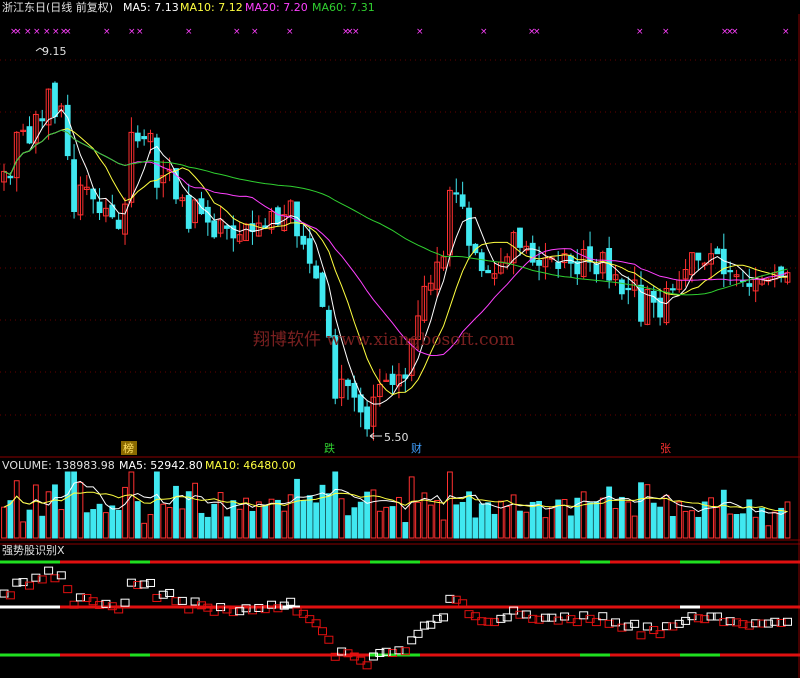 The width and height of the screenshot is (800, 678). Describe the element at coordinates (18, 32) in the screenshot. I see `event-cross-1: ×` at that location.